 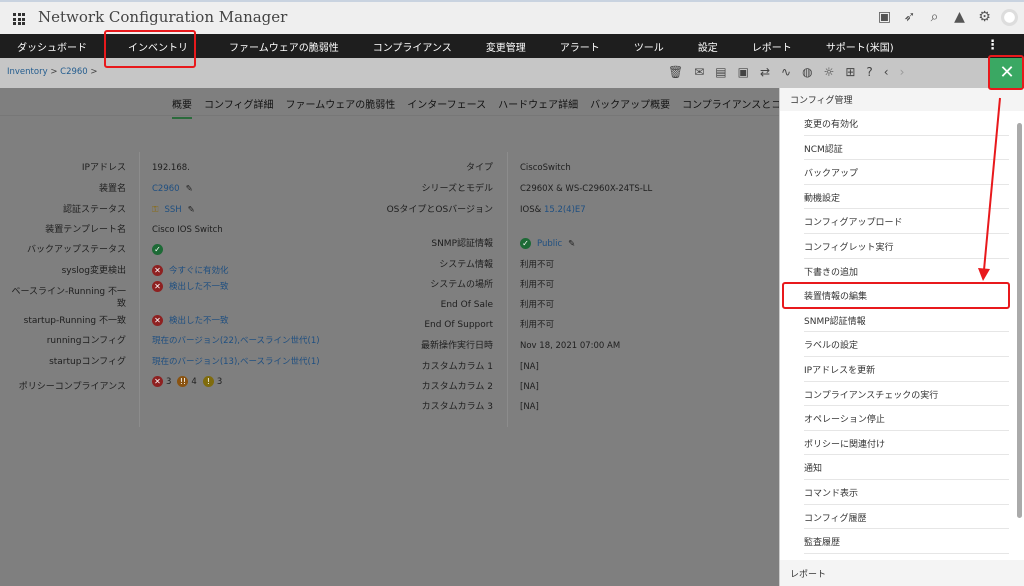 What do you see at coordinates (989, 189) in the screenshot?
I see `annotation-arrow` at bounding box center [989, 189].